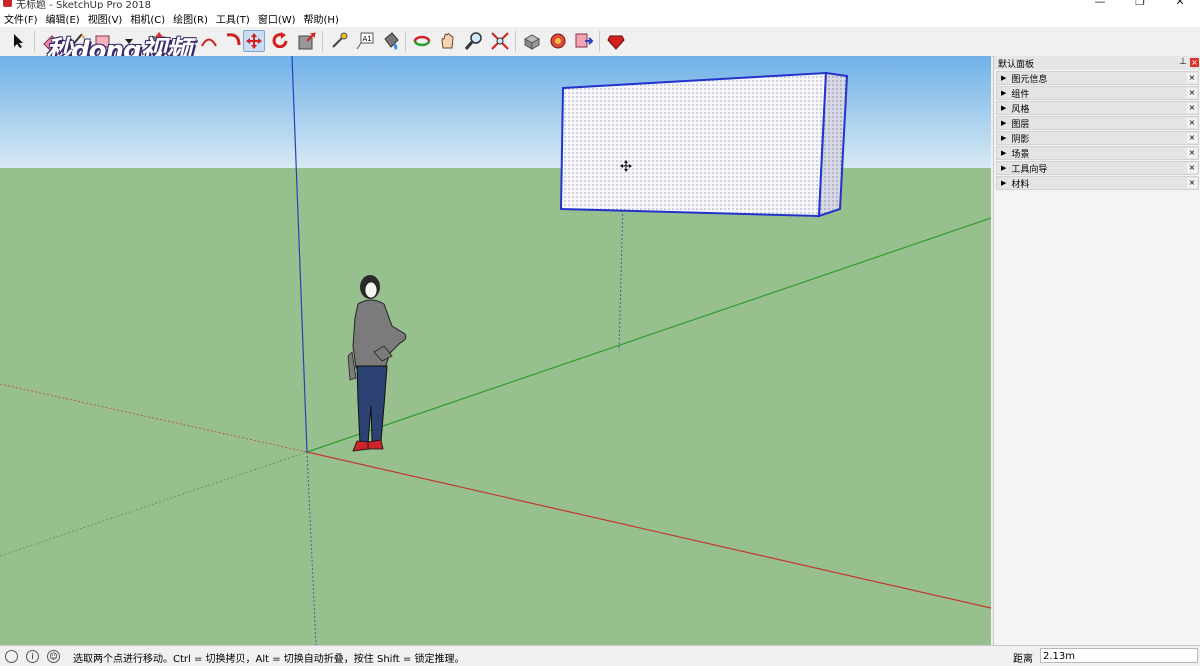 Image resolution: width=1200 pixels, height=666 pixels. I want to click on extension-warehouse-icon, so click(558, 41).